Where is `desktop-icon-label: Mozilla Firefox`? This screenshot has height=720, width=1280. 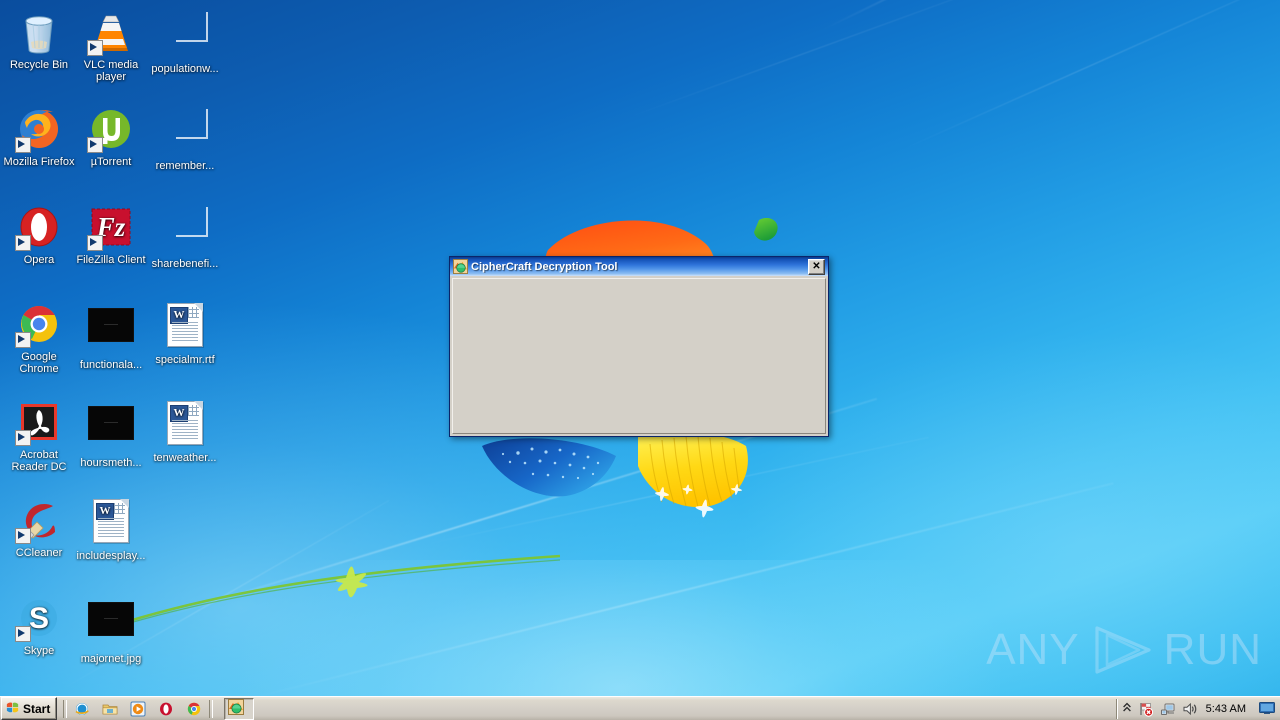
desktop-icon-label: Mozilla Firefox is located at coordinates (39, 162).